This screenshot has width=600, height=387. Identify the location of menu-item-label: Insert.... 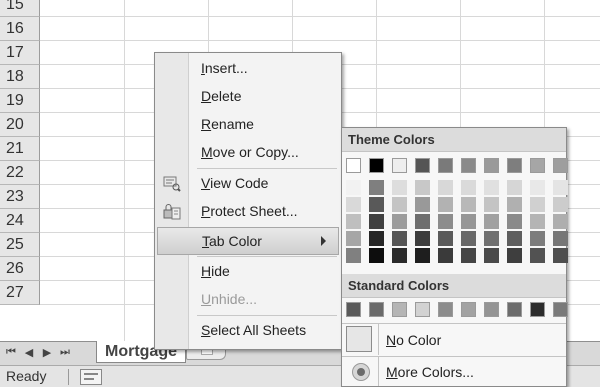
(224, 68).